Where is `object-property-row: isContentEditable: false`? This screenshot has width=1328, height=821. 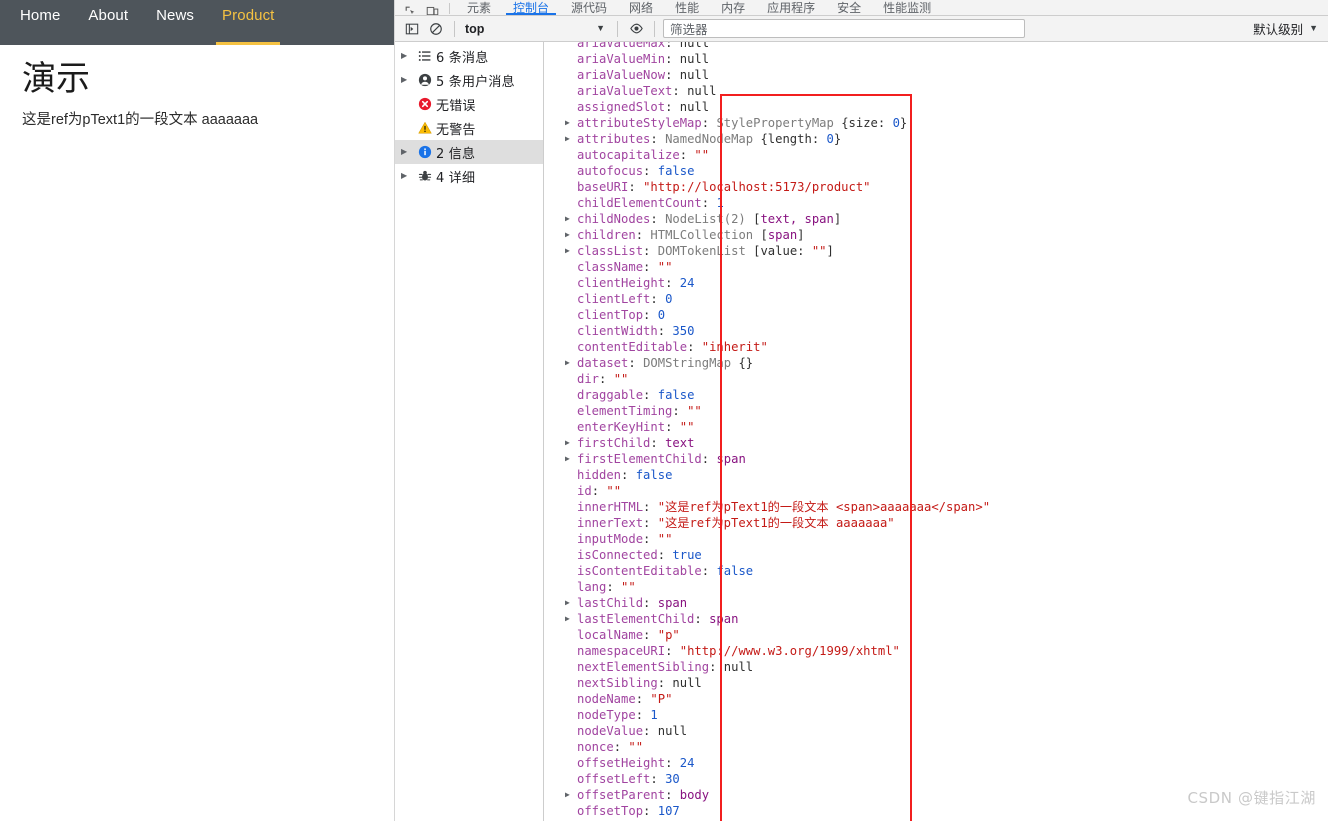 object-property-row: isContentEditable: false is located at coordinates (946, 571).